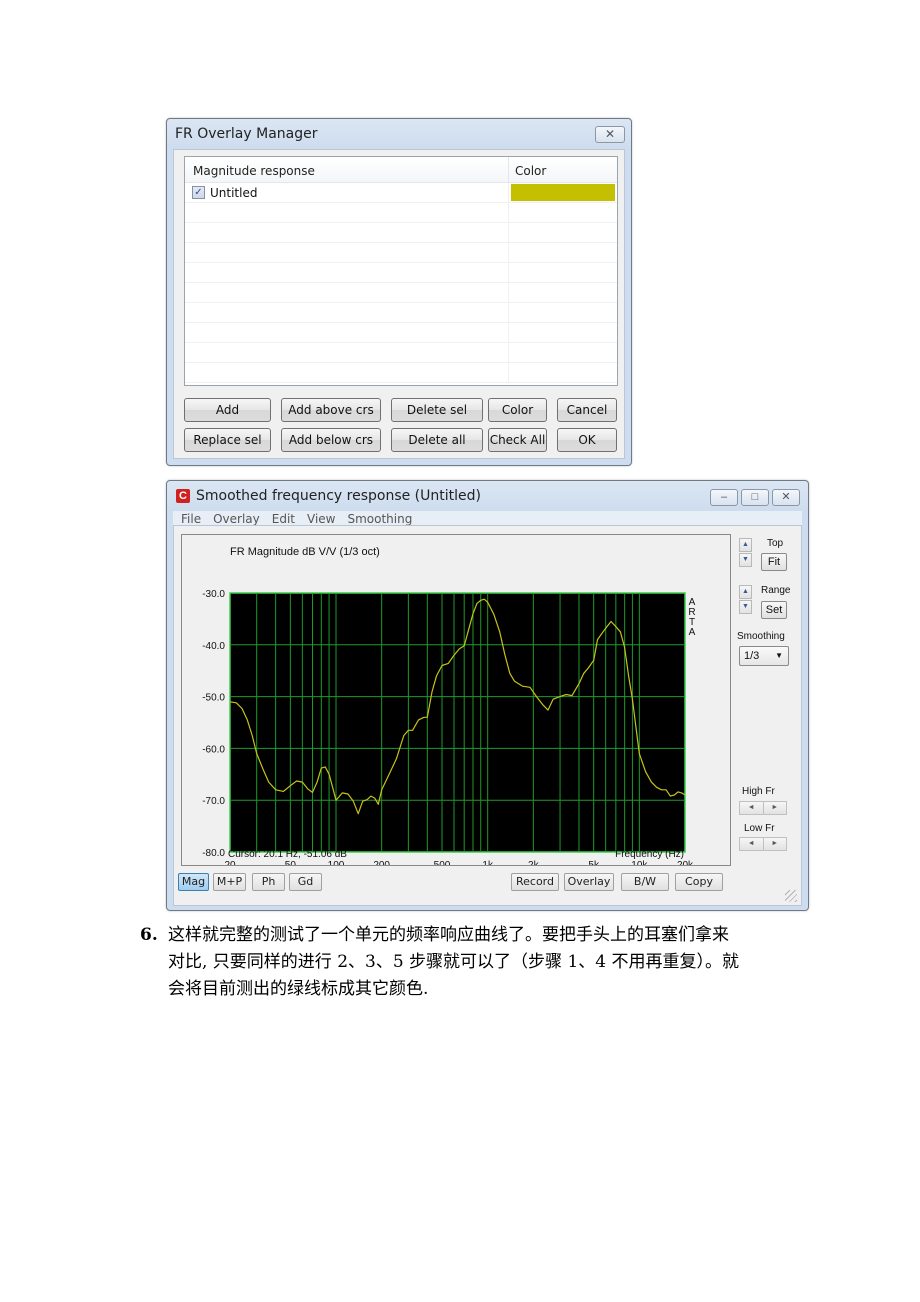 This screenshot has width=920, height=1302. Describe the element at coordinates (213, 594) in the screenshot. I see `y-tick-label: -30.0` at that location.